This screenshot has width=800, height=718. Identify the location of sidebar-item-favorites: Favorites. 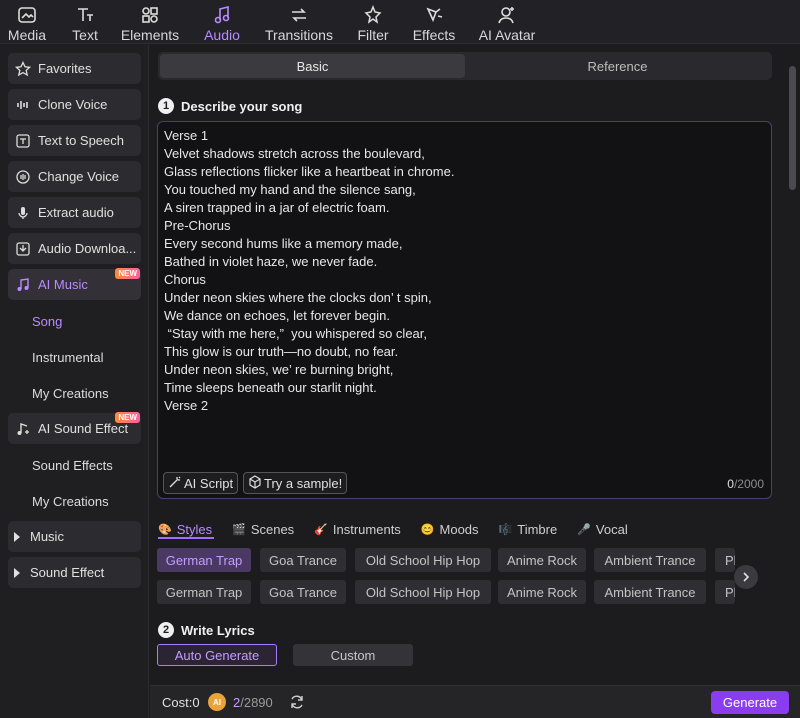
(74, 68).